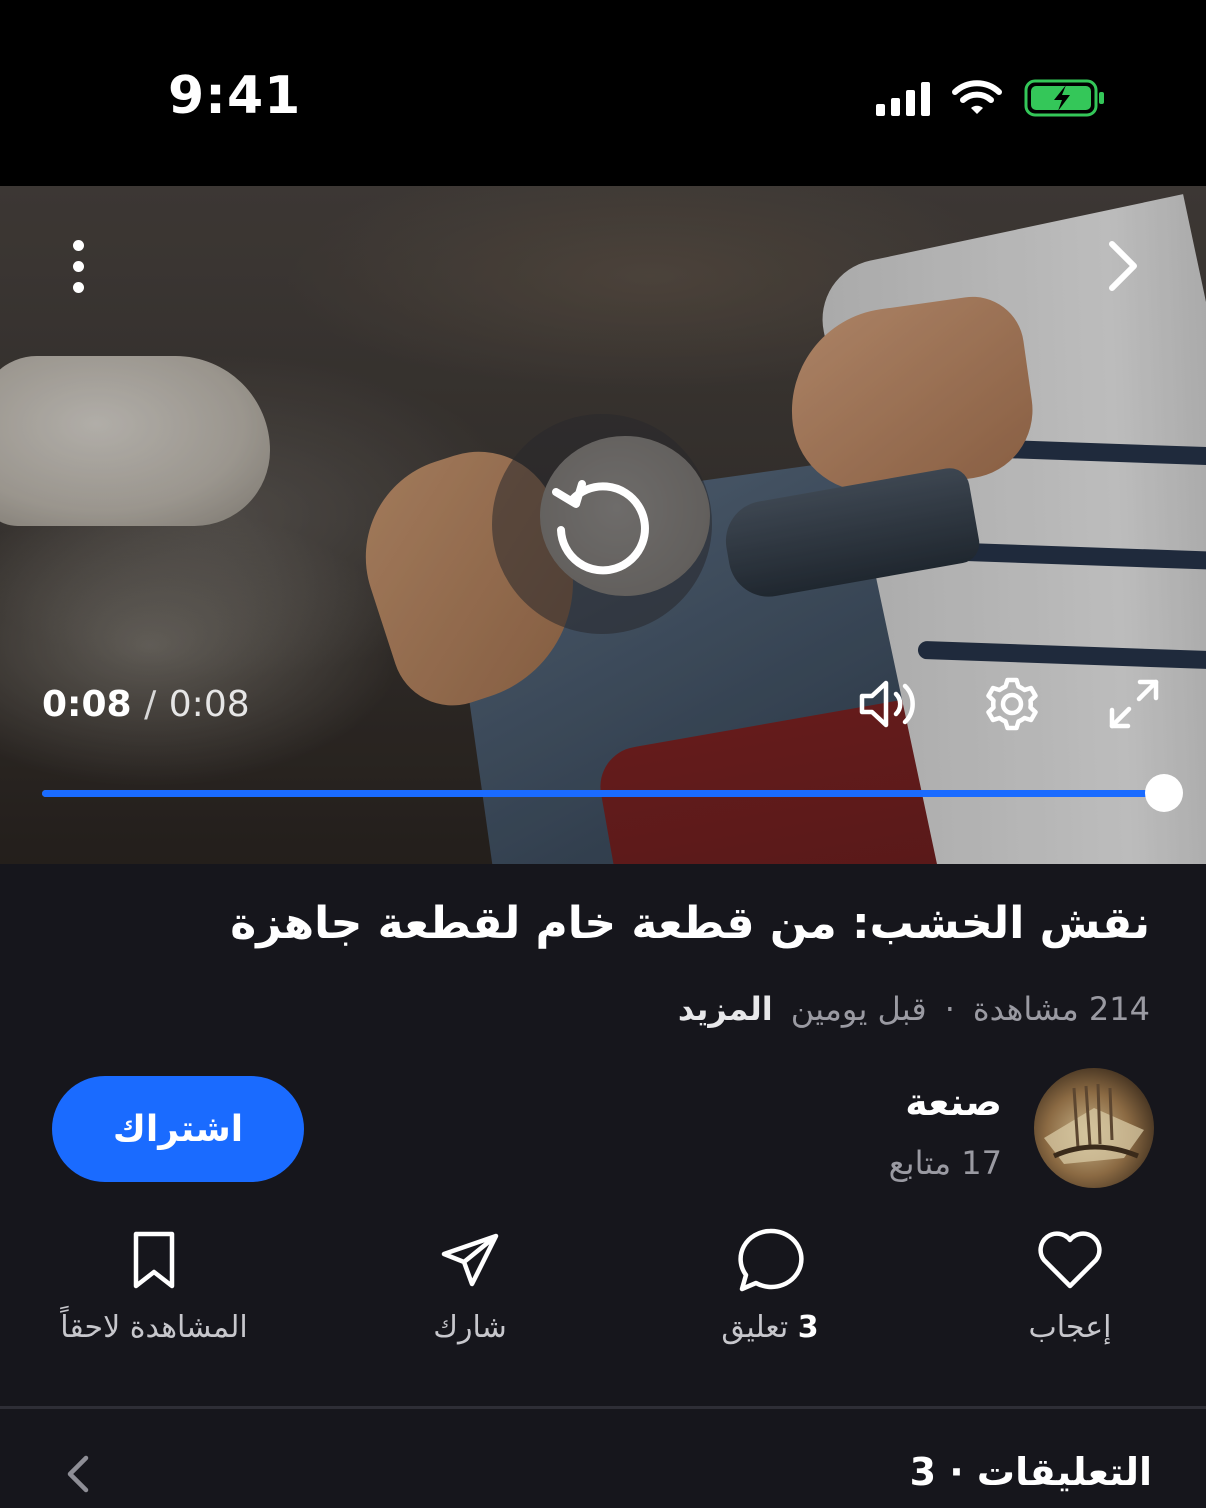 The height and width of the screenshot is (1508, 1206). I want to click on playback-time: 0:08 / 0:08, so click(146, 704).